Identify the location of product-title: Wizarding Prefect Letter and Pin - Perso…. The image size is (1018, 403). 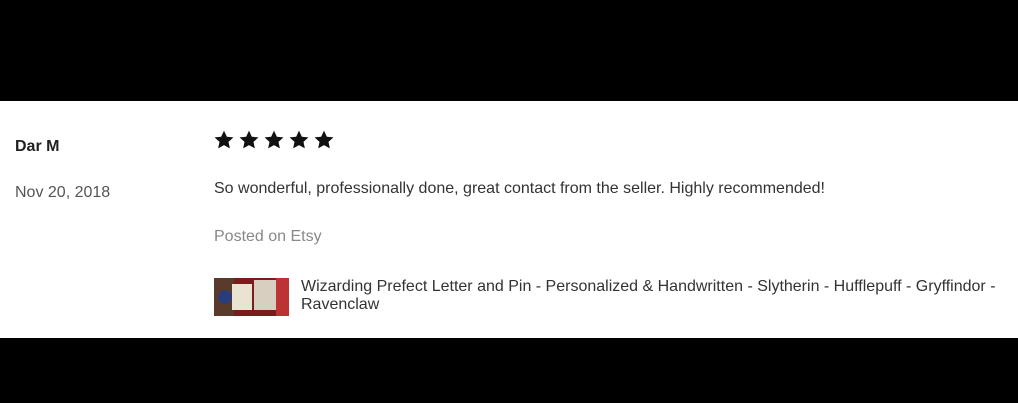
(653, 296).